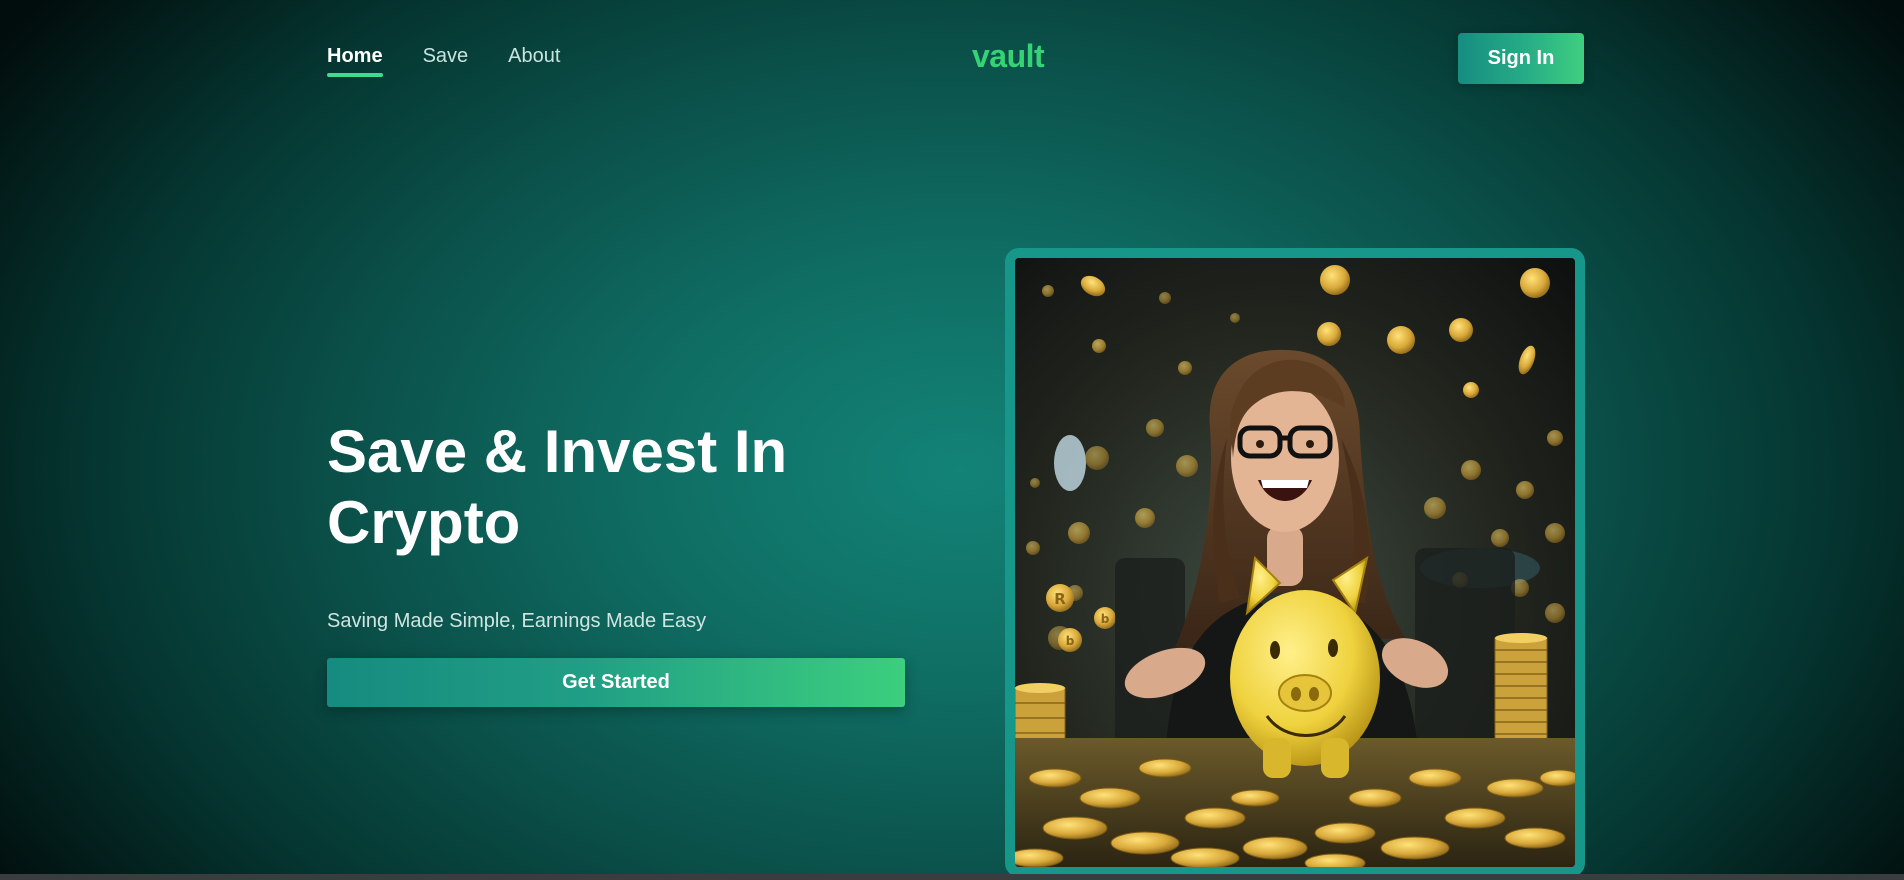 The height and width of the screenshot is (880, 1904). I want to click on nav-item-about: About, so click(534, 59).